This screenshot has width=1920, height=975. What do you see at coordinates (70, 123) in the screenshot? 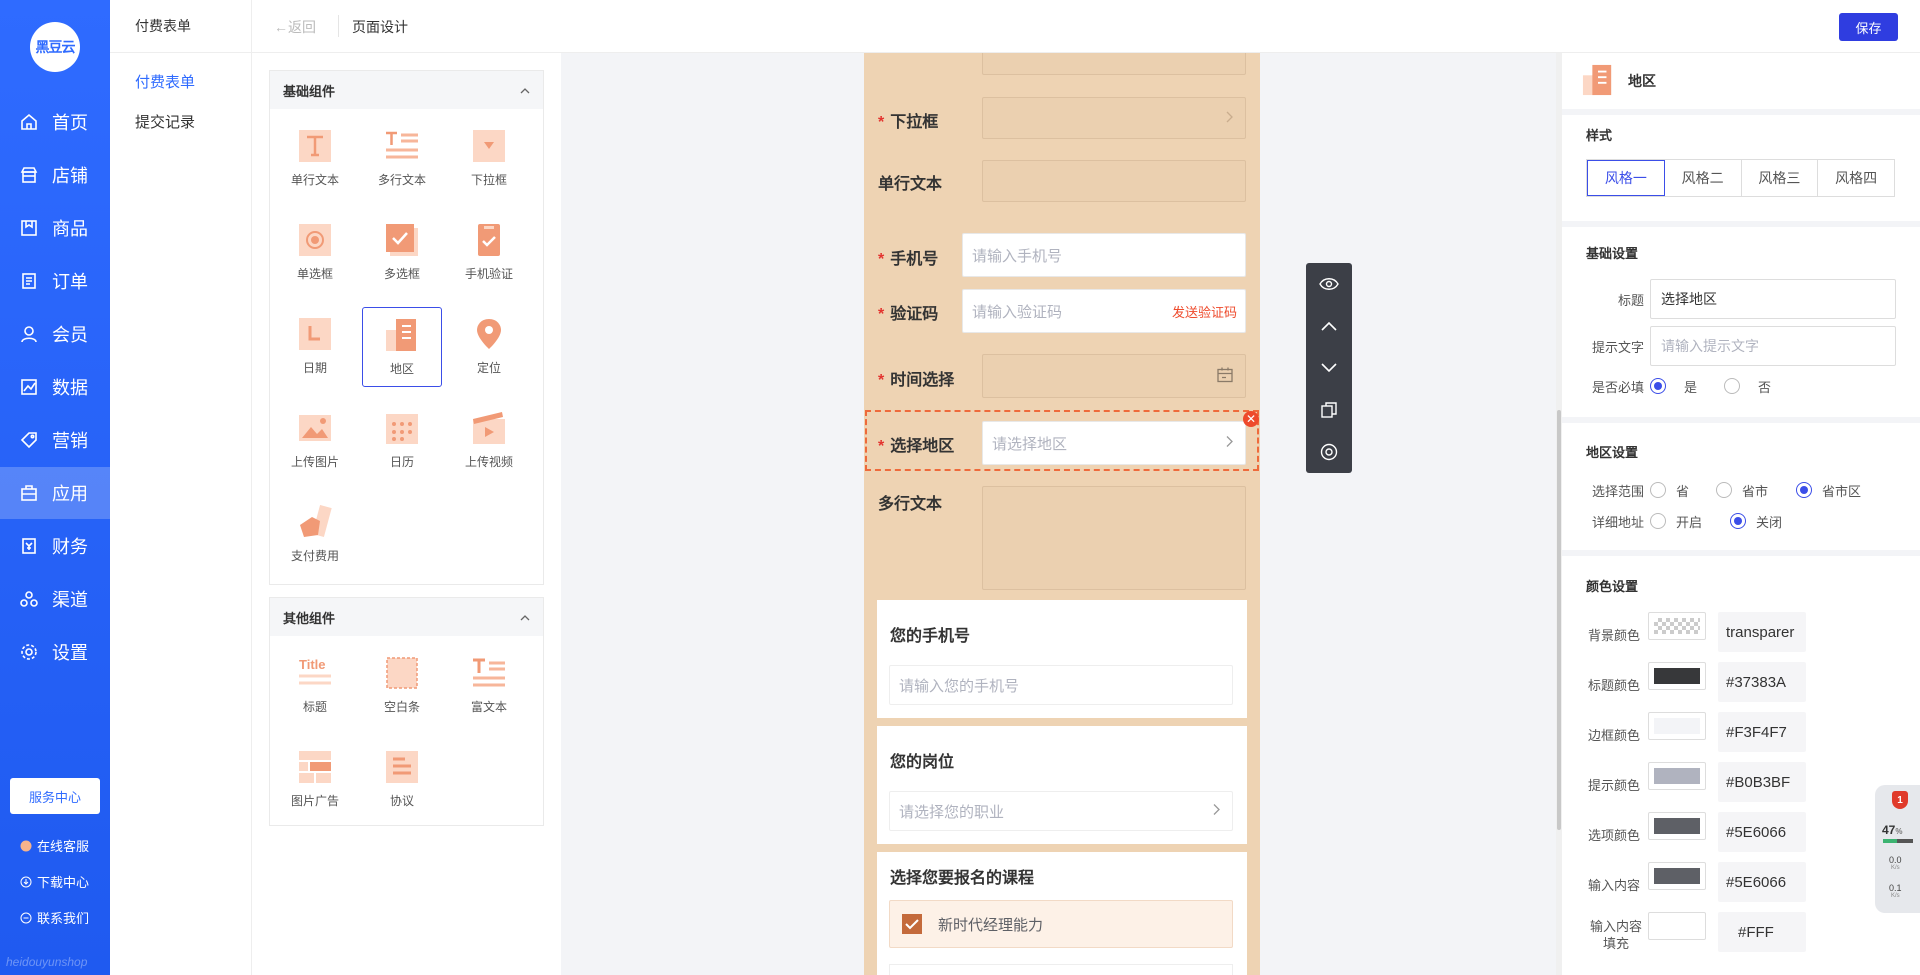
I see `nav-label: 首页` at bounding box center [70, 123].